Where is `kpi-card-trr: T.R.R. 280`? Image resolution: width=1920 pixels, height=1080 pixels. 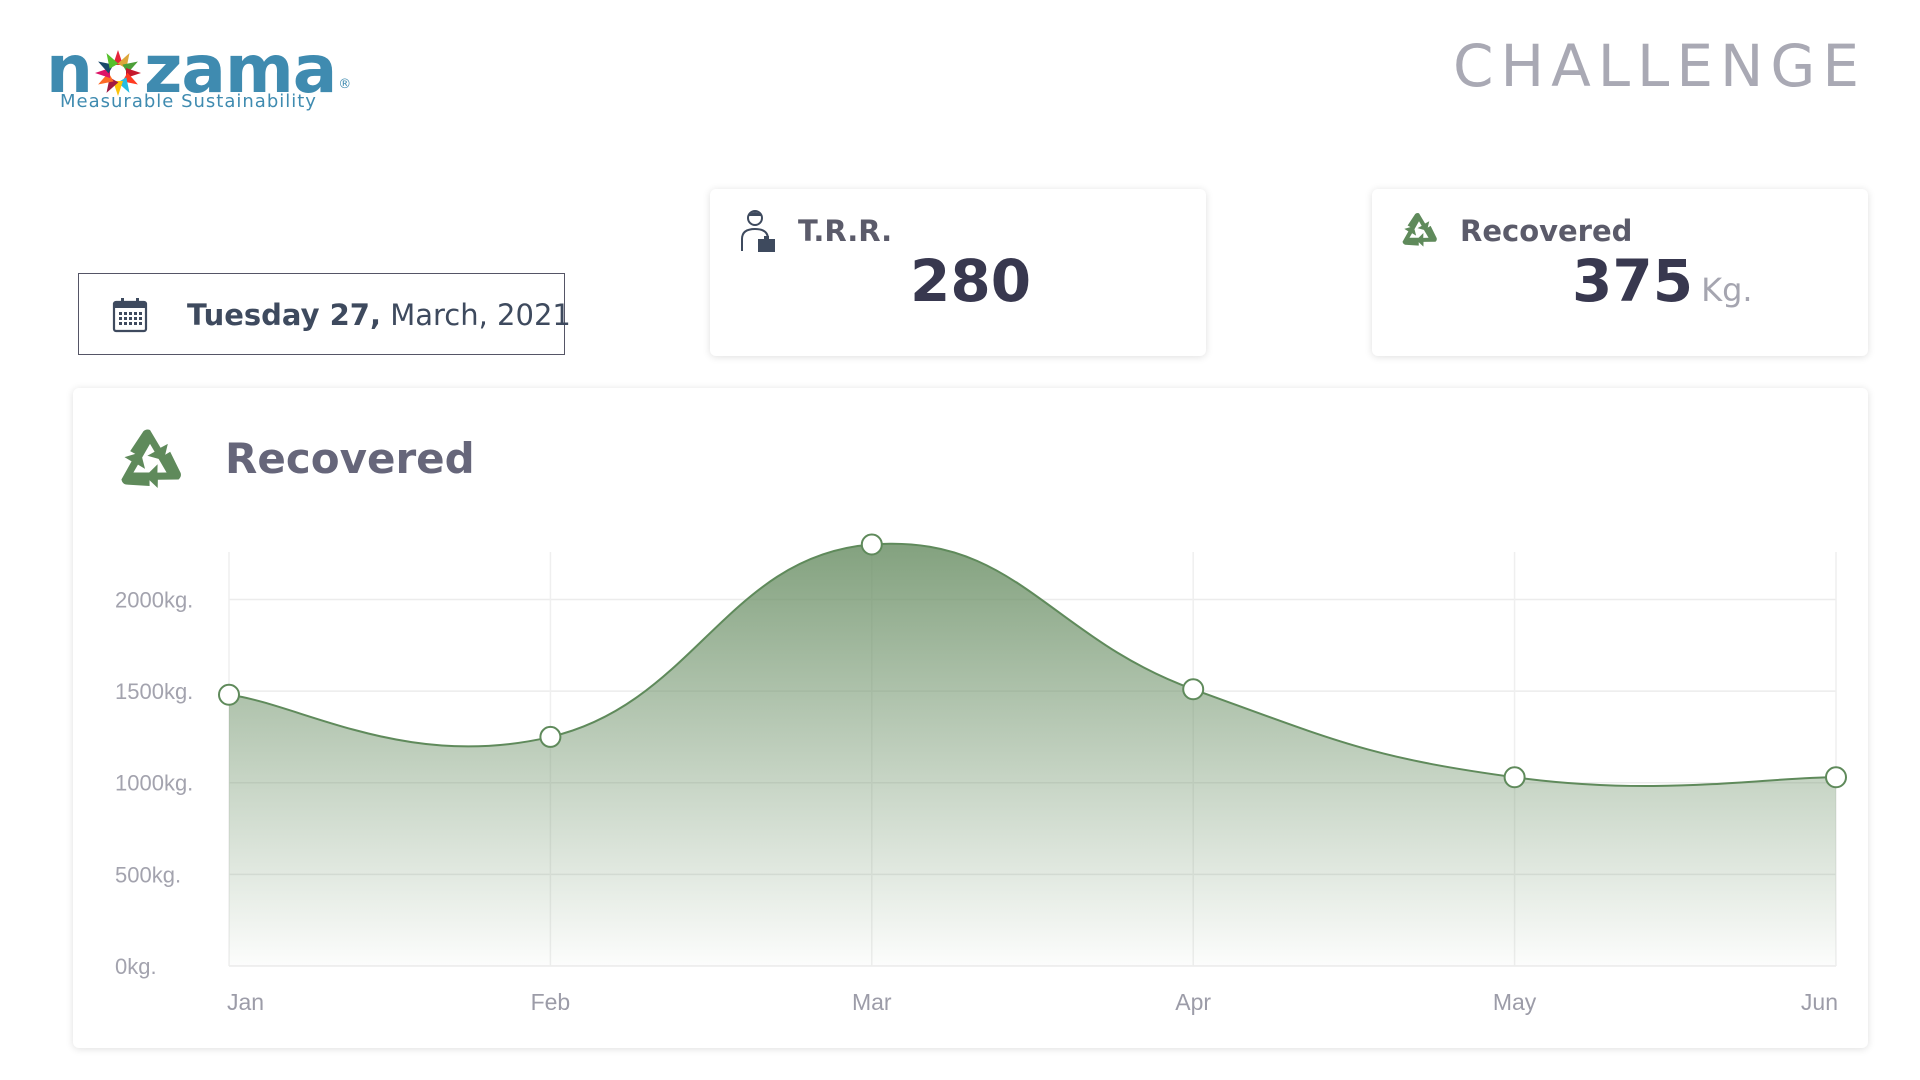
kpi-card-trr: T.R.R. 280 is located at coordinates (958, 272).